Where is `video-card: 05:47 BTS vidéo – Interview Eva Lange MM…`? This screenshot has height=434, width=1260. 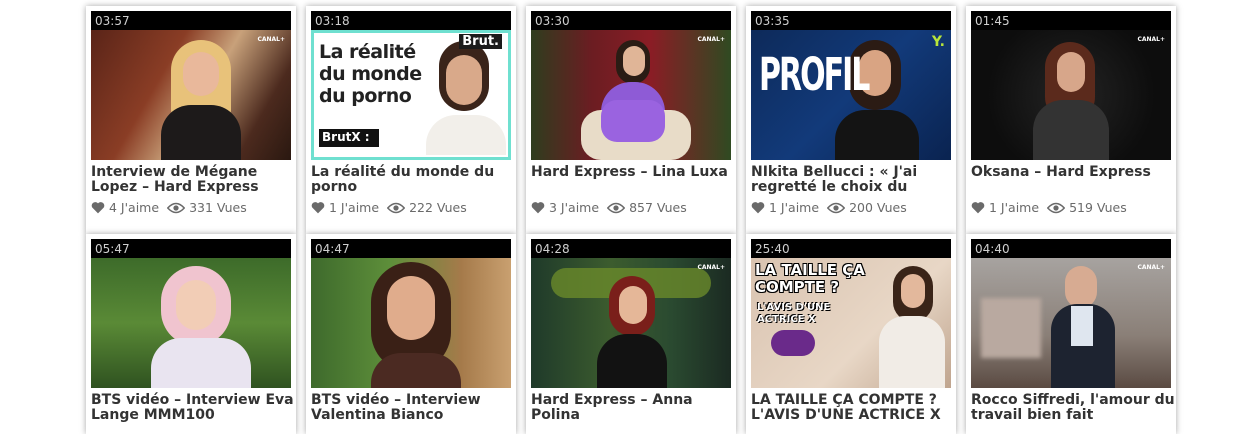 video-card: 05:47 BTS vidéo – Interview Eva Lange MM… is located at coordinates (191, 334).